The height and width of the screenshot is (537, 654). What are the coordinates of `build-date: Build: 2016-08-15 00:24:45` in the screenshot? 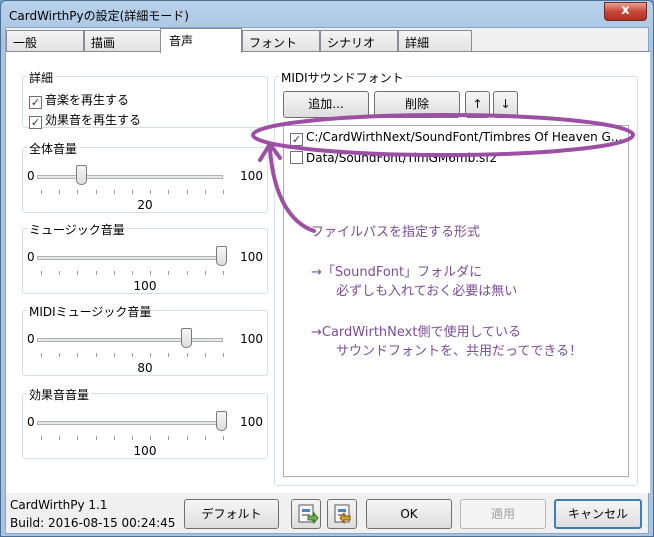 It's located at (93, 523).